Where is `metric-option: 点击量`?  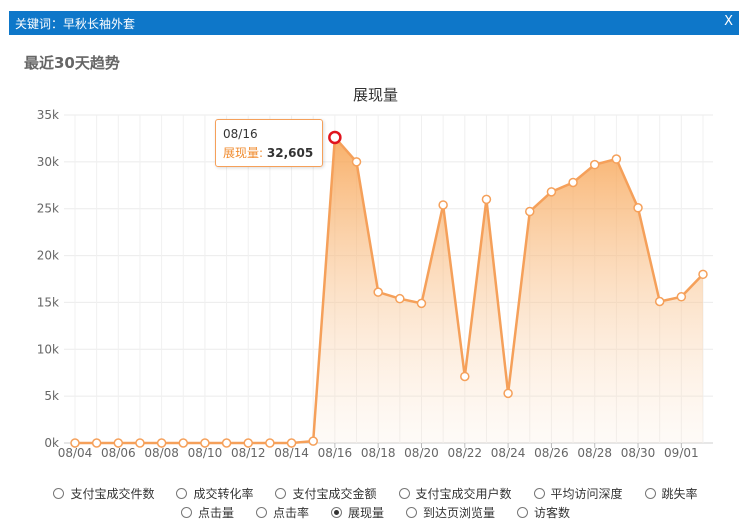
metric-option: 点击量 is located at coordinates (207, 512).